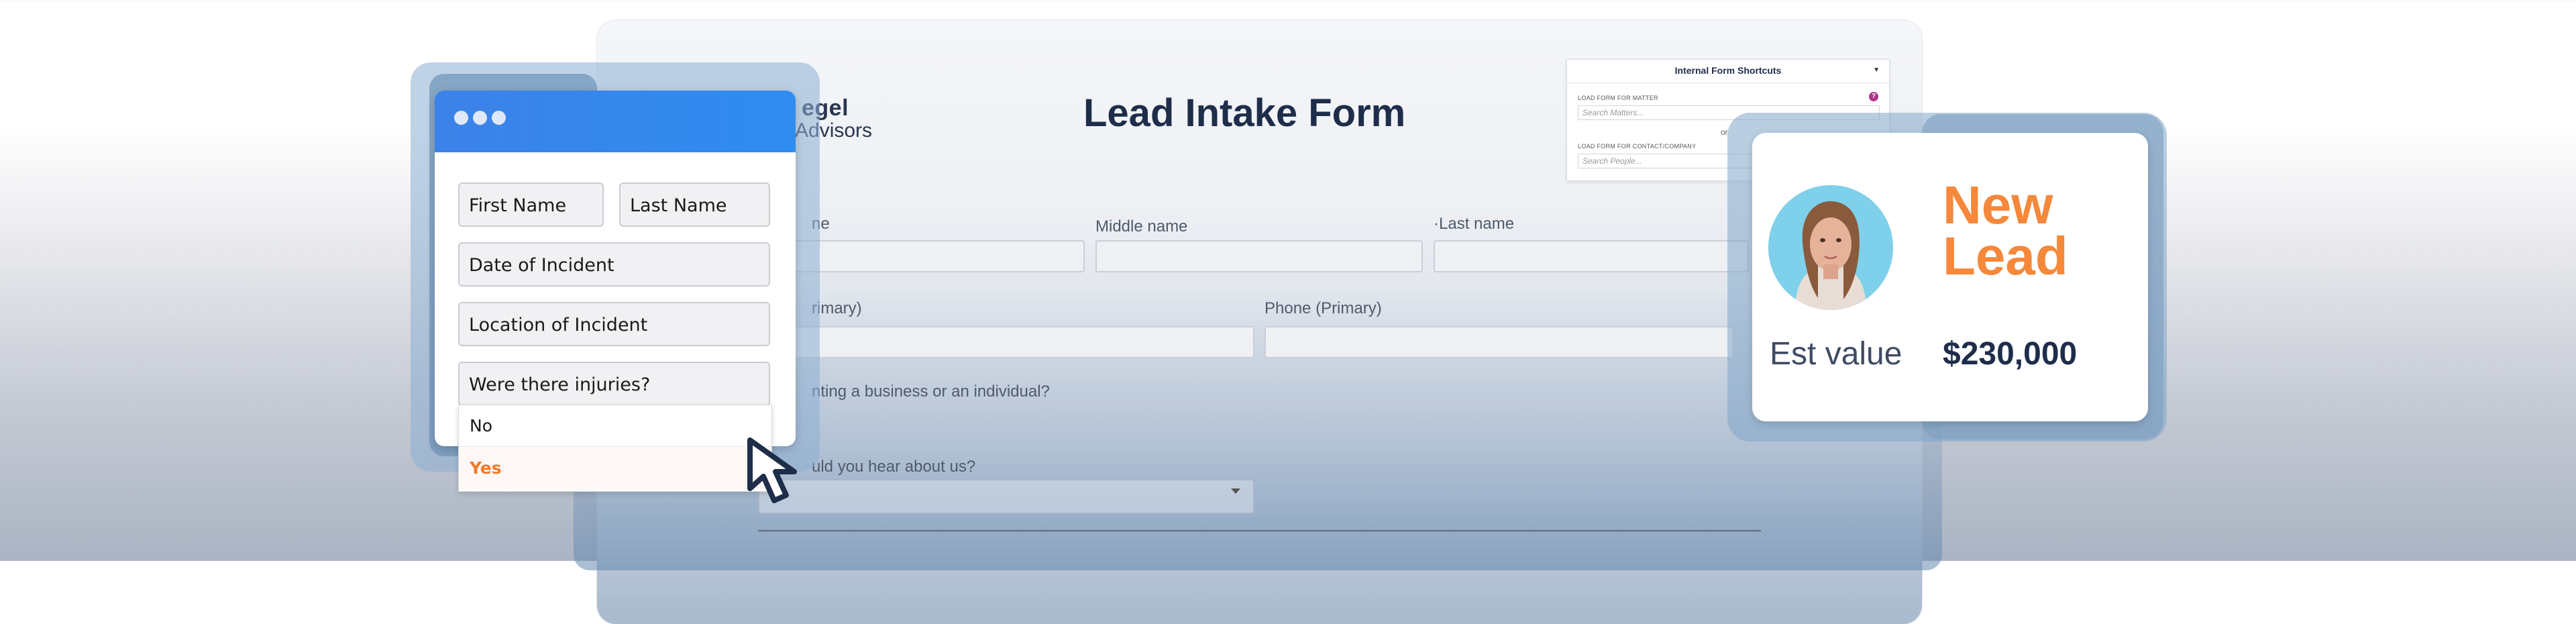 Image resolution: width=2576 pixels, height=624 pixels. I want to click on phone-input, so click(1499, 342).